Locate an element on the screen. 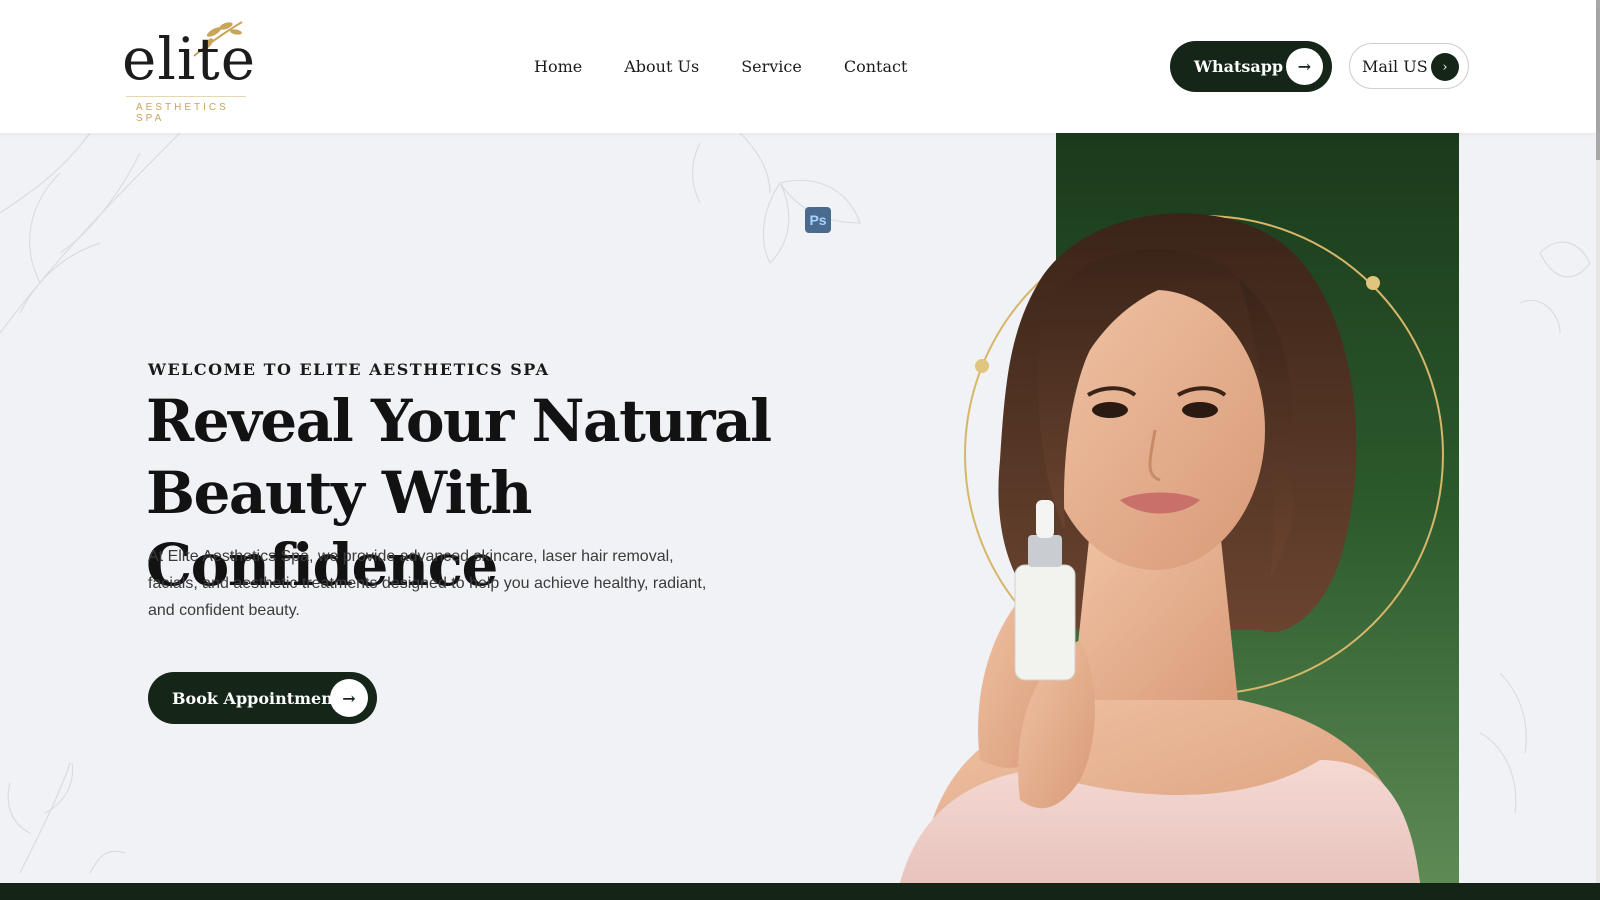 Image resolution: width=1600 pixels, height=900 pixels. photoshop-badge-icon: Ps is located at coordinates (818, 220).